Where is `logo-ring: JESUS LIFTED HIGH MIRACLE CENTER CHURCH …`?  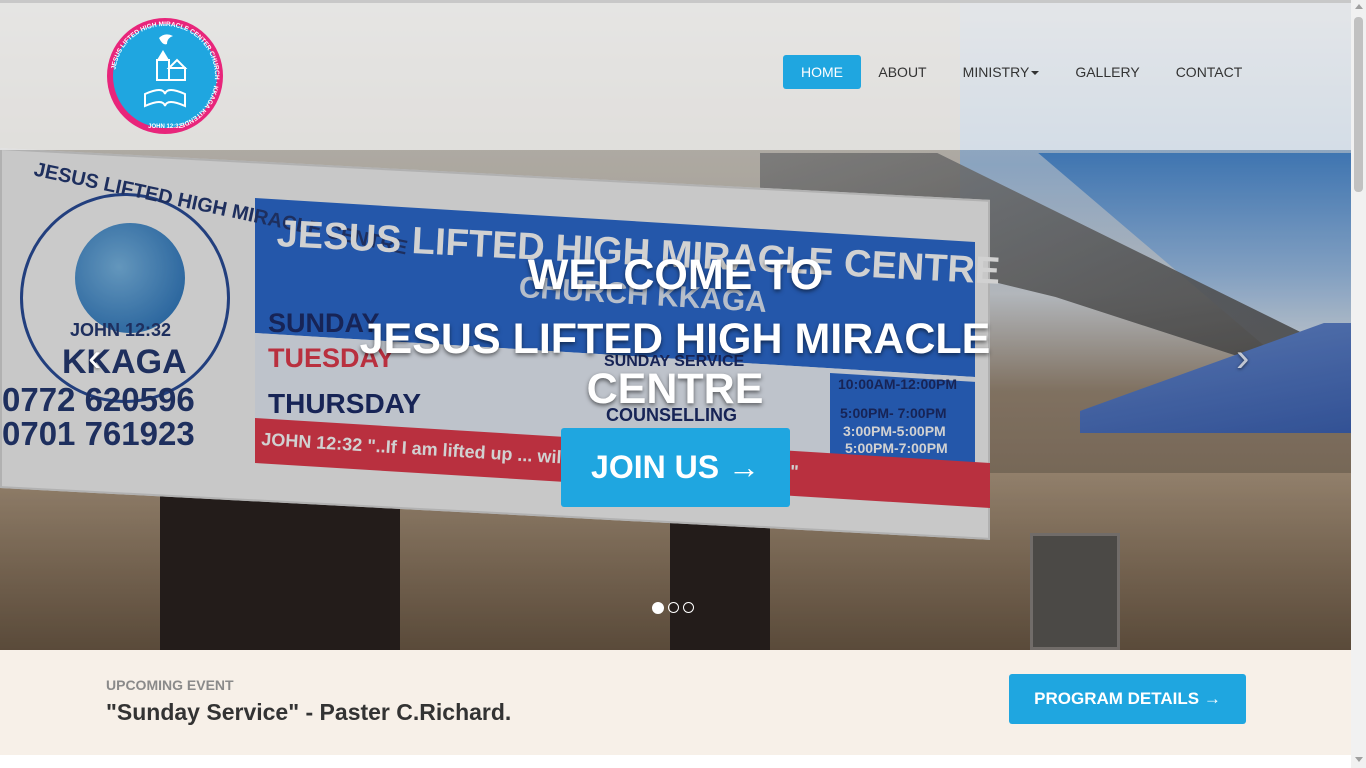
logo-ring: JESUS LIFTED HIGH MIRACLE CENTER CHURCH … is located at coordinates (165, 75).